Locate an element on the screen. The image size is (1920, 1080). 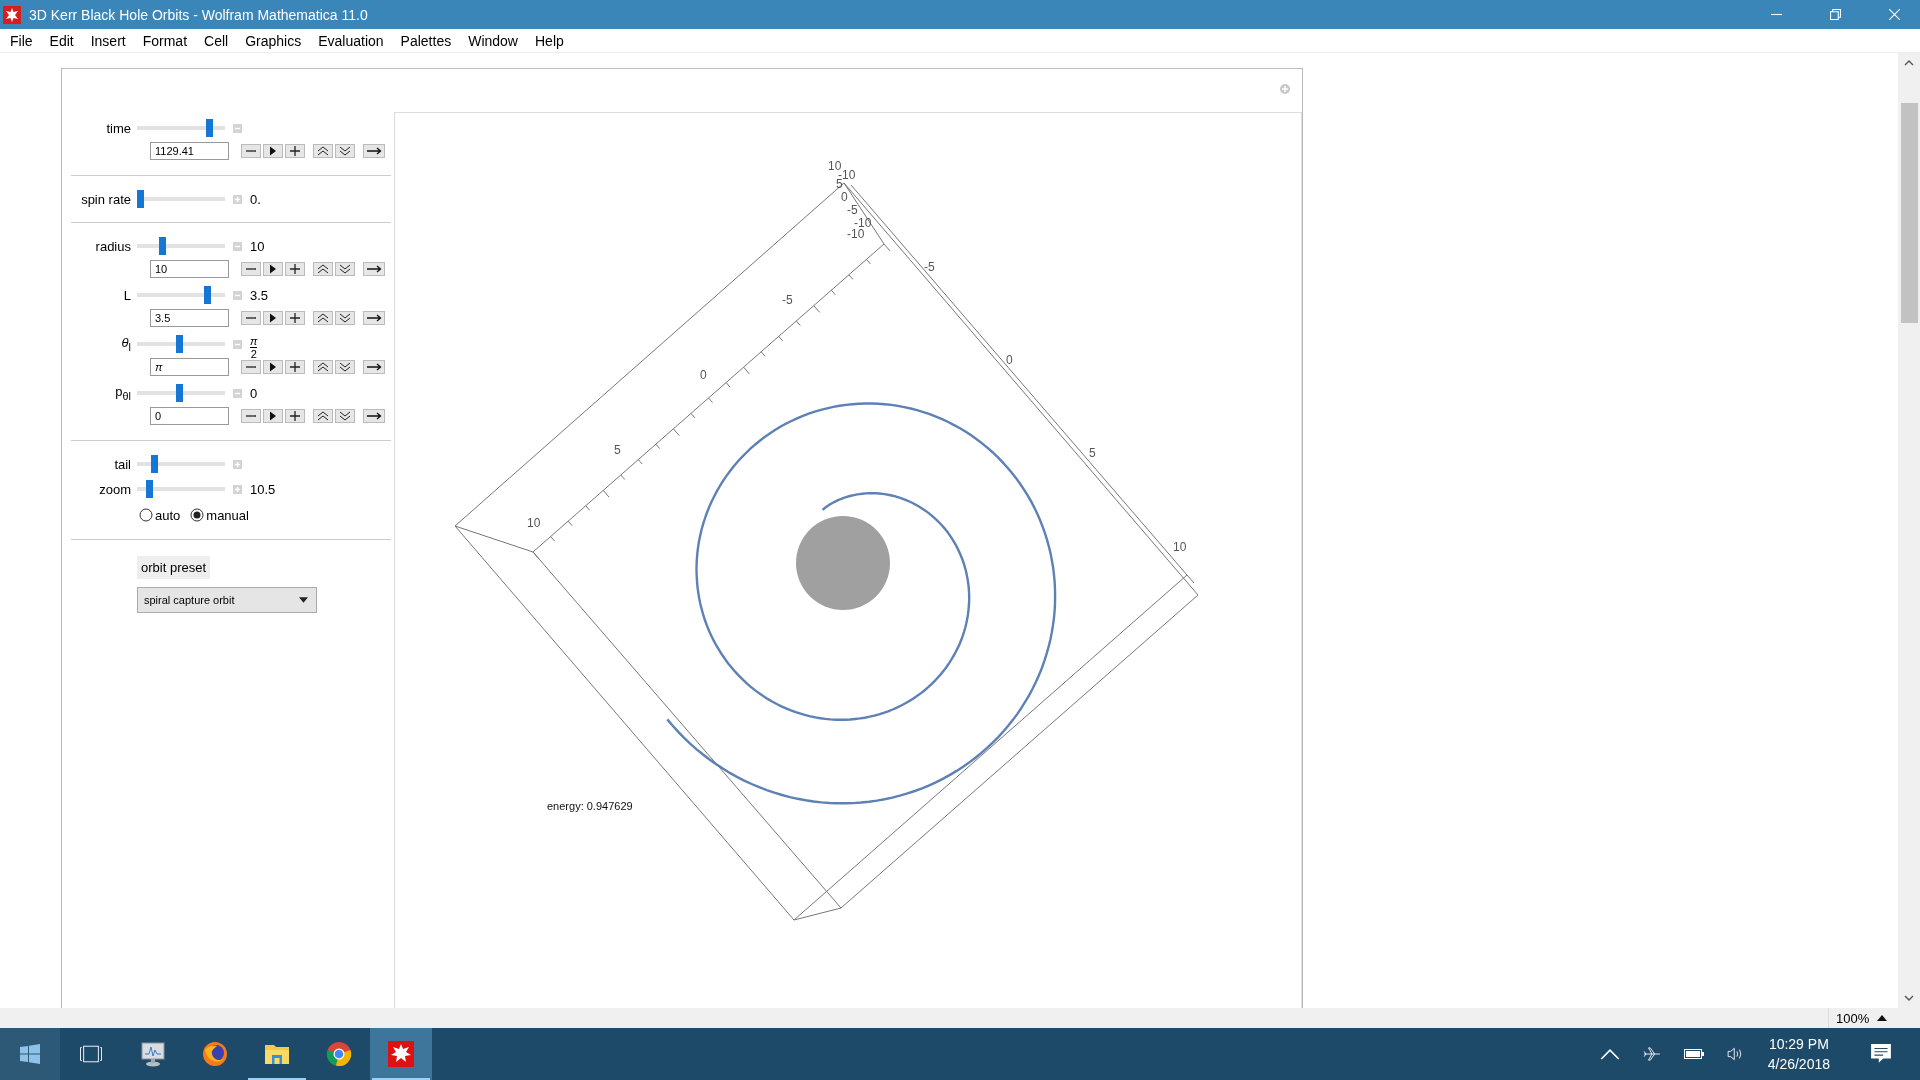
clock-time: 10:29 PM is located at coordinates (1798, 1044).